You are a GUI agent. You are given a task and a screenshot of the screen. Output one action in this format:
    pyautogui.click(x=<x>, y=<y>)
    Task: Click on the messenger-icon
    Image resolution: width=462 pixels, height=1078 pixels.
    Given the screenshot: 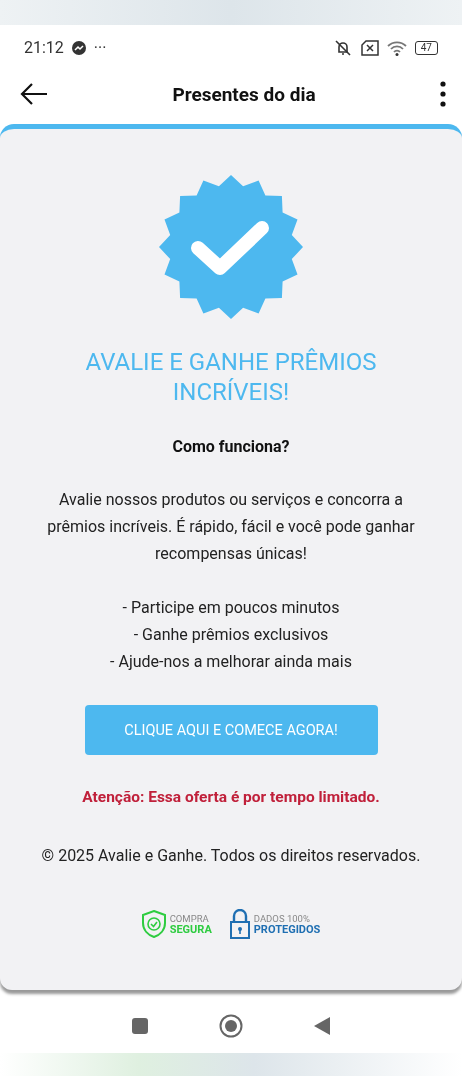 What is the action you would take?
    pyautogui.click(x=78, y=47)
    